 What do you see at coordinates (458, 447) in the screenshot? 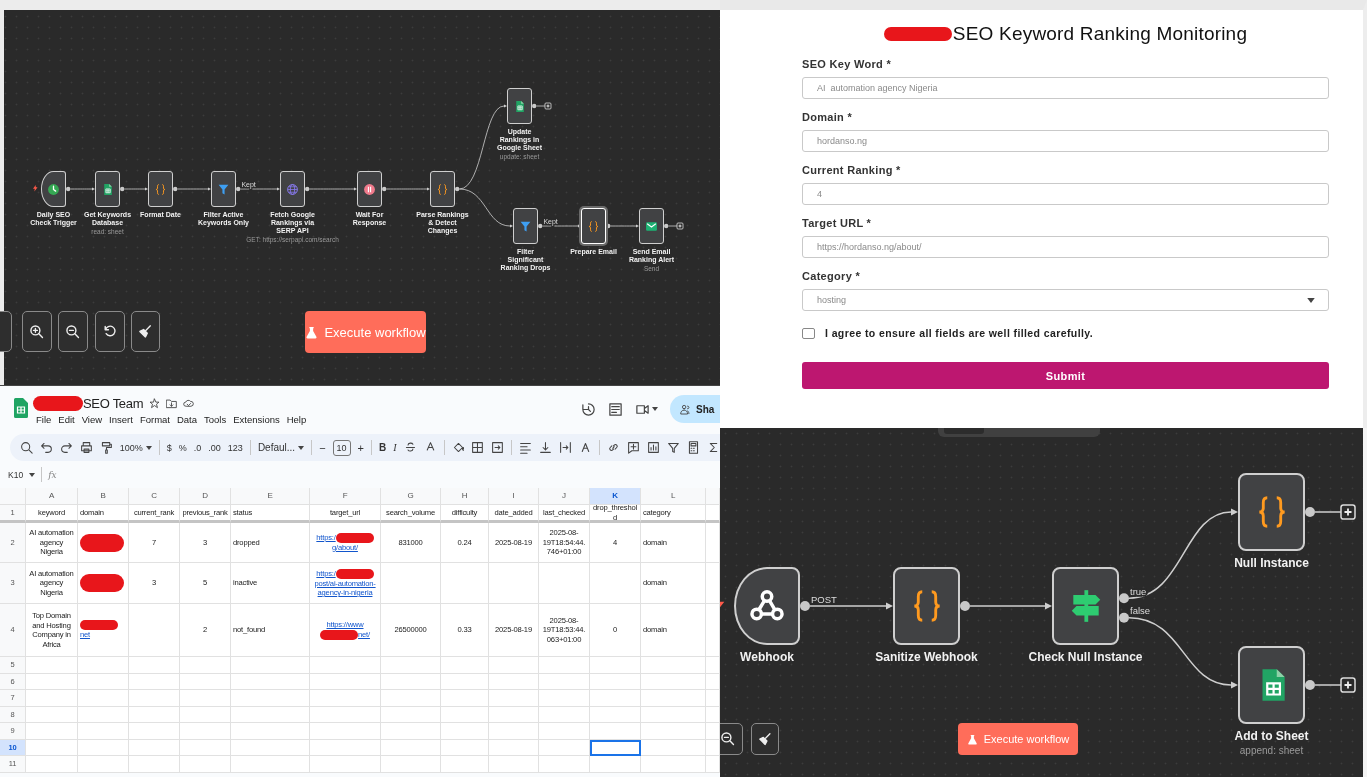
I see `fill-color-icon` at bounding box center [458, 447].